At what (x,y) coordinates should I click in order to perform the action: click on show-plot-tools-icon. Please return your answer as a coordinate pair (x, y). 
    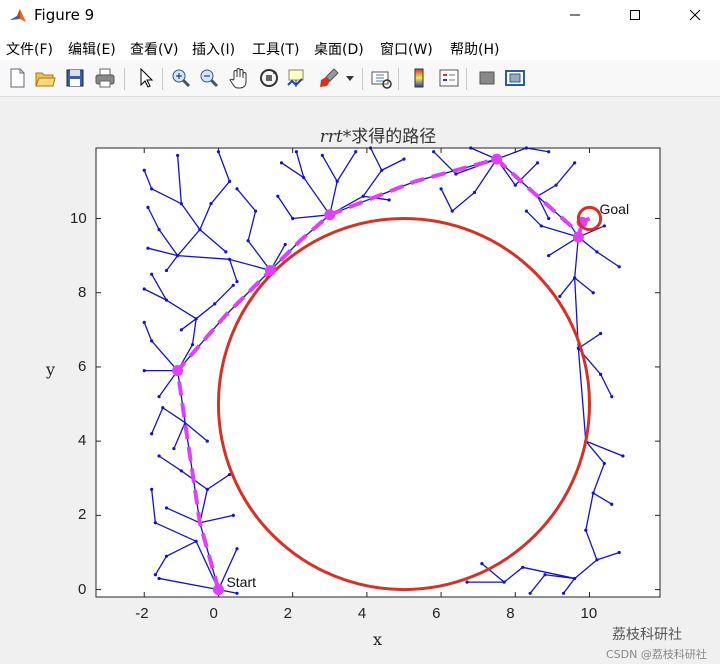
    Looking at the image, I should click on (515, 78).